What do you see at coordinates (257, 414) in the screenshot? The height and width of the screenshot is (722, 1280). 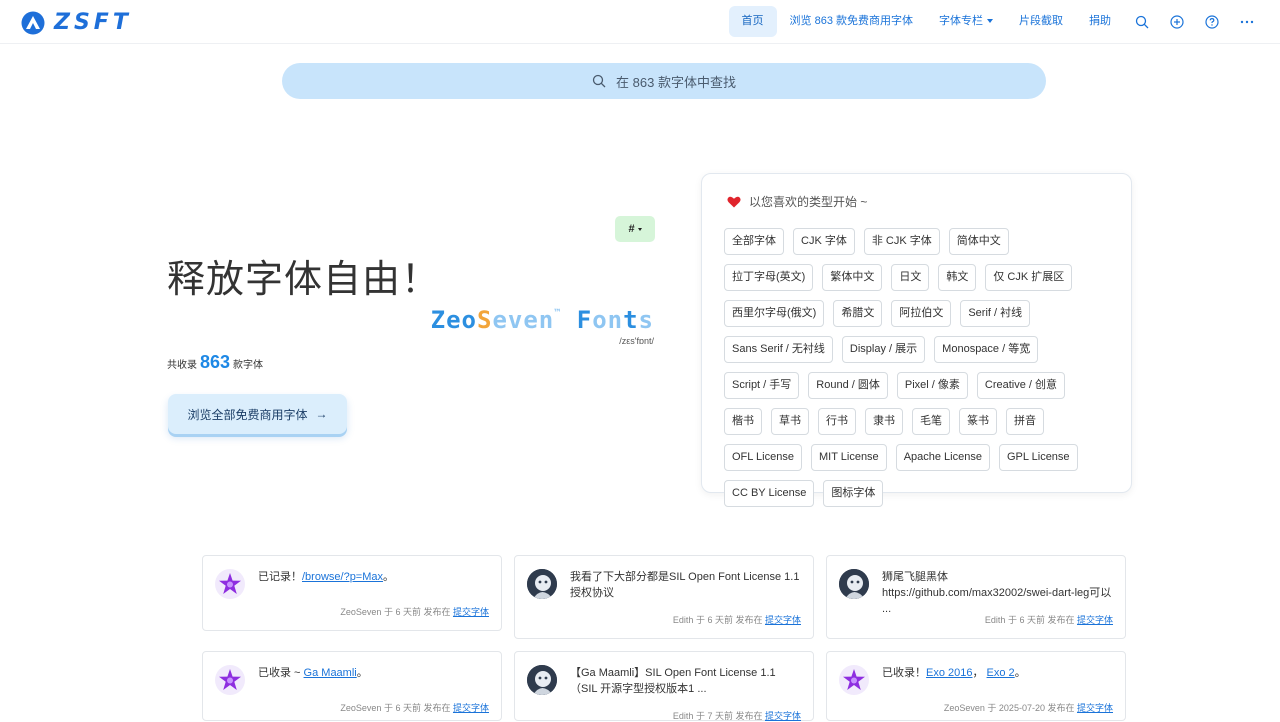 I see `browse-all-button: 浏览全部免费商用字体 →` at bounding box center [257, 414].